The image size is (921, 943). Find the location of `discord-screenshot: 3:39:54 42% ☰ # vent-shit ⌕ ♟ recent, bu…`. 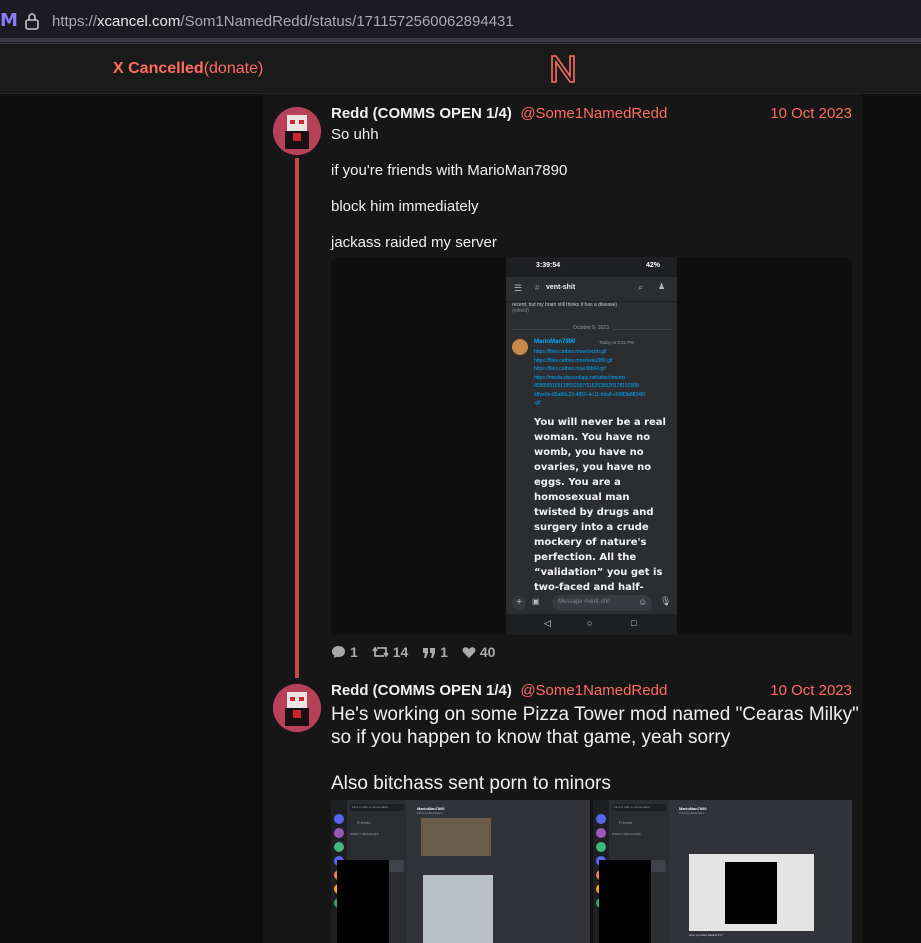

discord-screenshot: 3:39:54 42% ☰ # vent-shit ⌕ ♟ recent, bu… is located at coordinates (591, 446).